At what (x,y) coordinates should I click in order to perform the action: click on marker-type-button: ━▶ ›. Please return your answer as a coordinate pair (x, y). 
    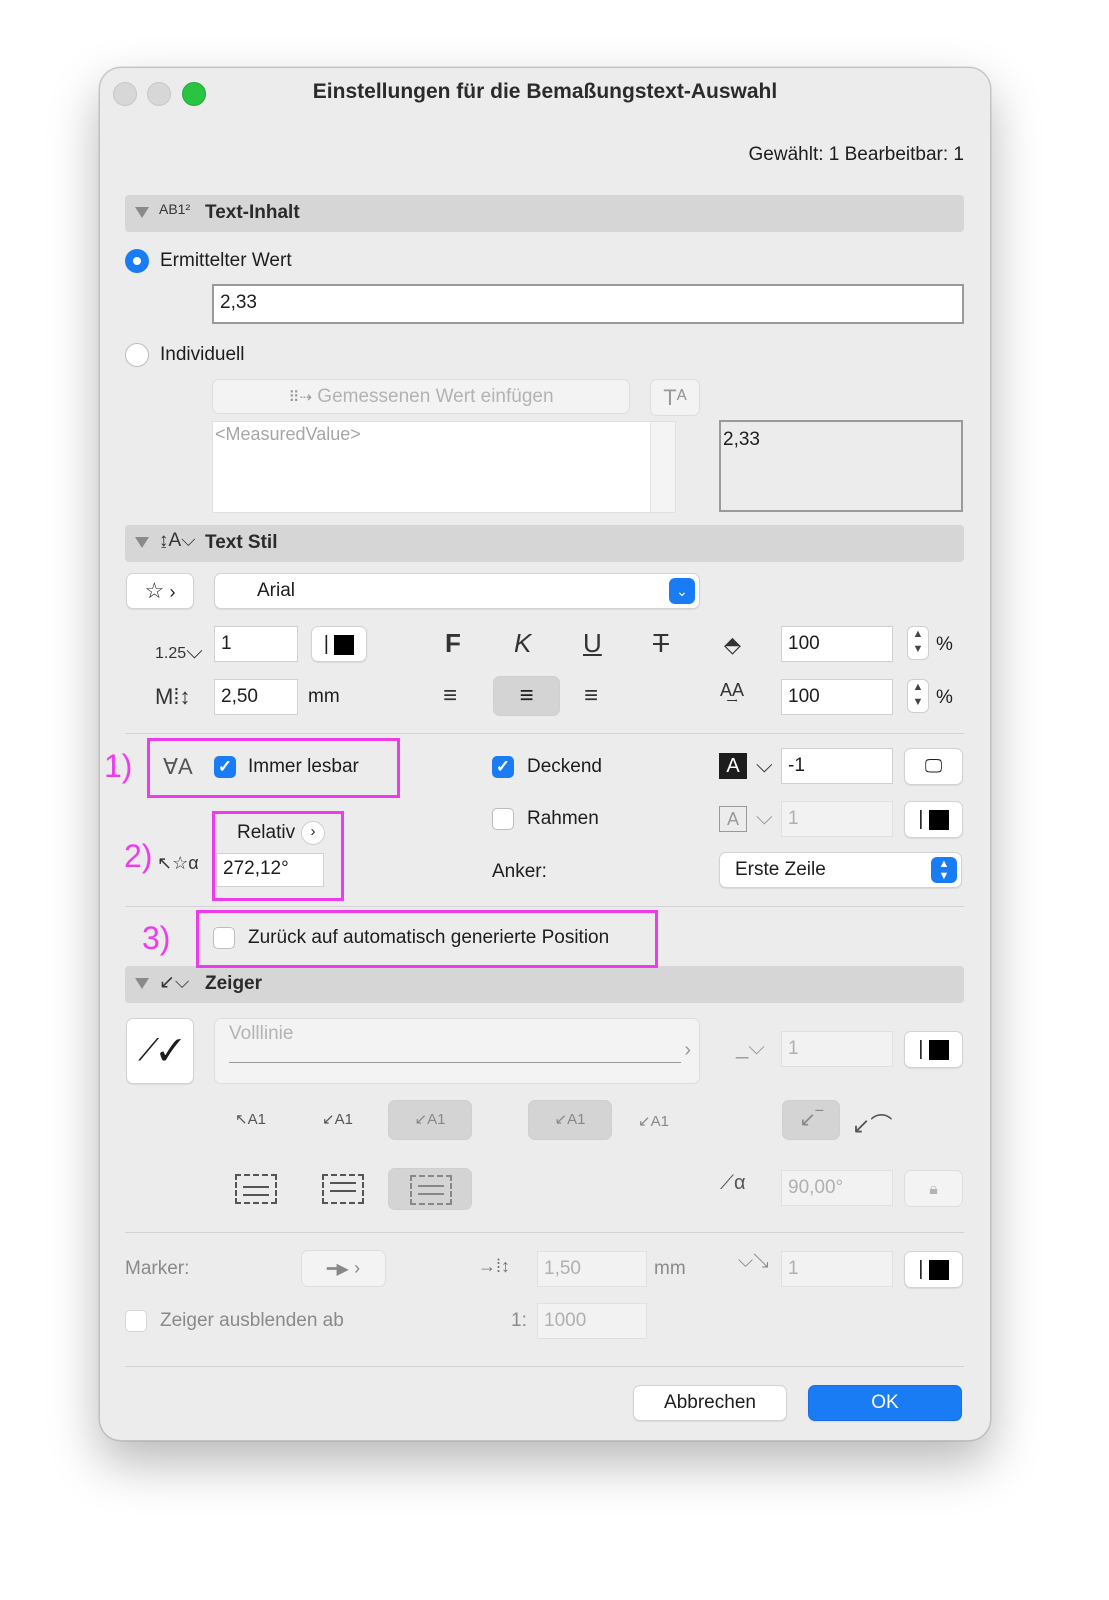
    Looking at the image, I should click on (343, 1268).